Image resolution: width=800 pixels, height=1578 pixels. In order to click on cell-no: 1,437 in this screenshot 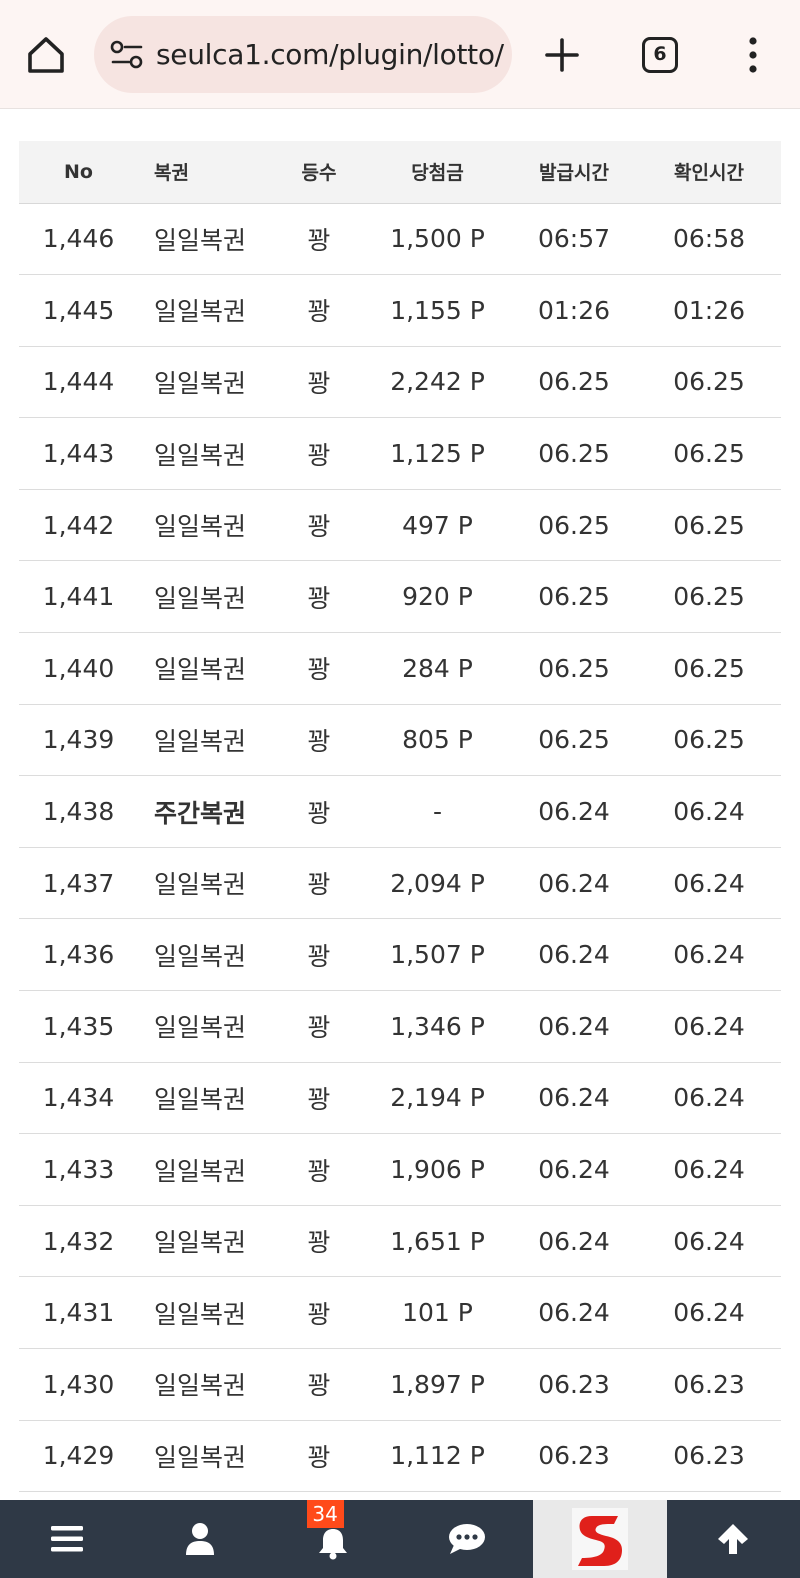, I will do `click(78, 883)`.